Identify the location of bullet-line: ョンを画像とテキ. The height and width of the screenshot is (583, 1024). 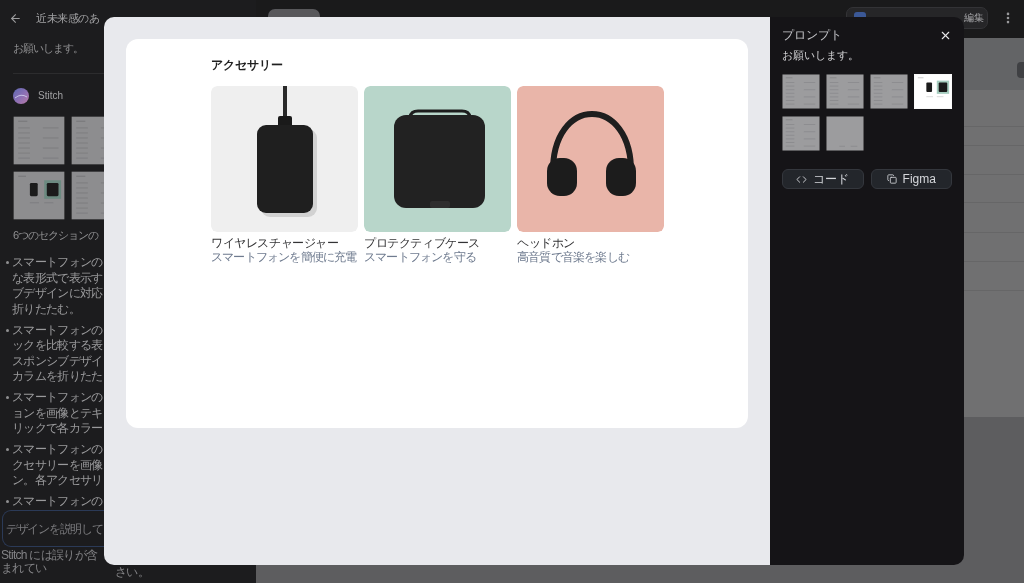
(57, 413).